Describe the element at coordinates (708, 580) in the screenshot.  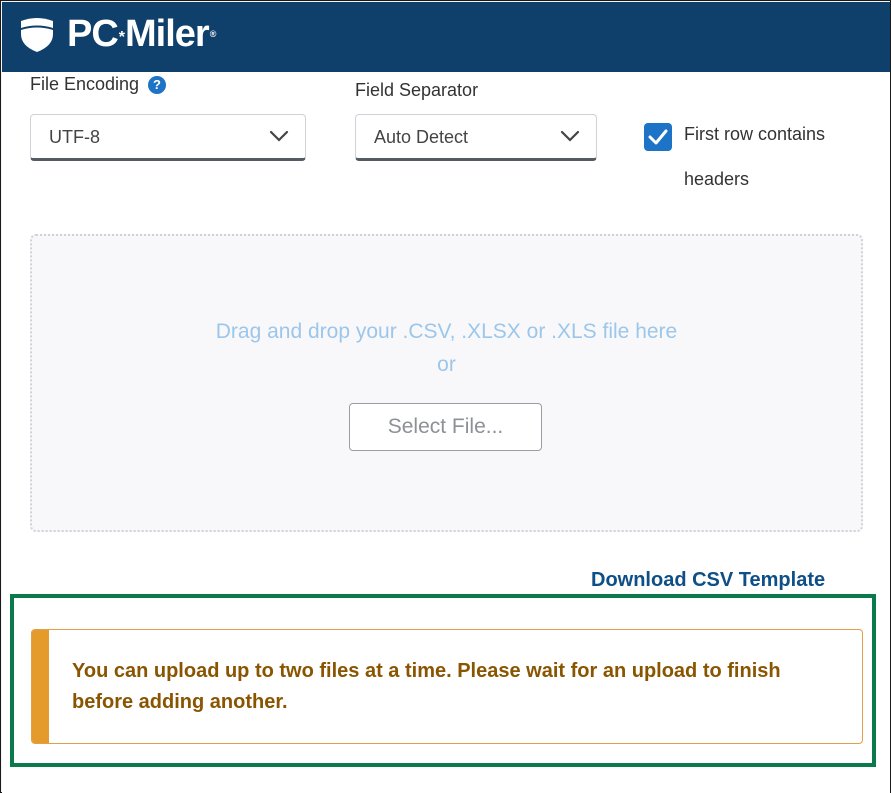
I see `download-csv-template-link: Download CSV Template` at that location.